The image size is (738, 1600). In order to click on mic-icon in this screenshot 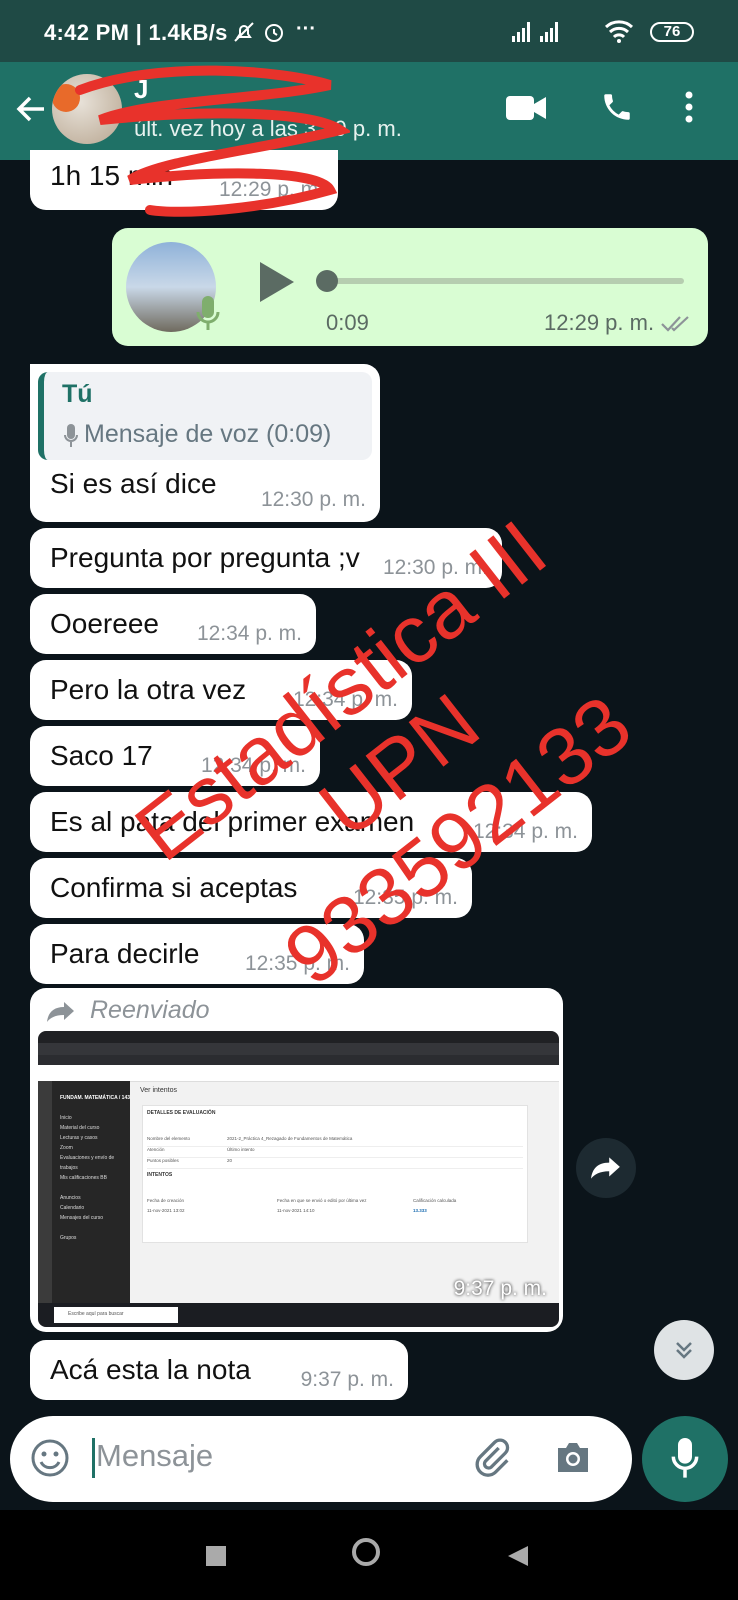, I will do `click(71, 435)`.